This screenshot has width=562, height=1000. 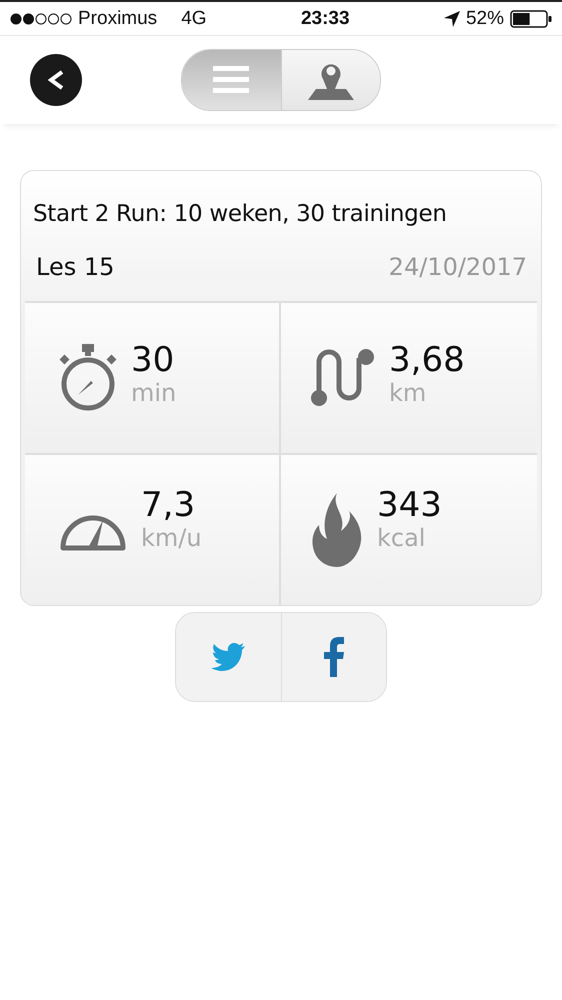 What do you see at coordinates (457, 267) in the screenshot?
I see `workout-date: 24/10/2017` at bounding box center [457, 267].